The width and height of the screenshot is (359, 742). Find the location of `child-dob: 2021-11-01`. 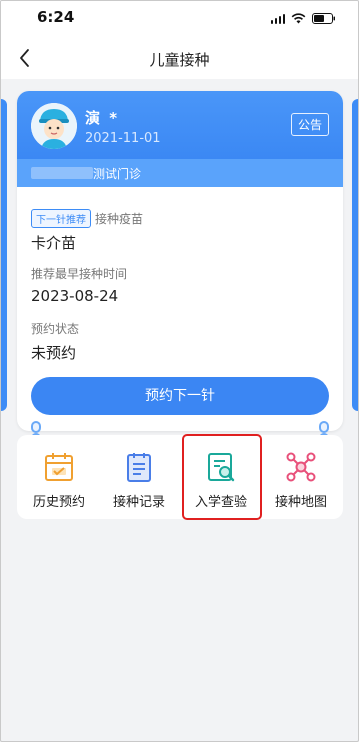

child-dob: 2021-11-01 is located at coordinates (123, 138).